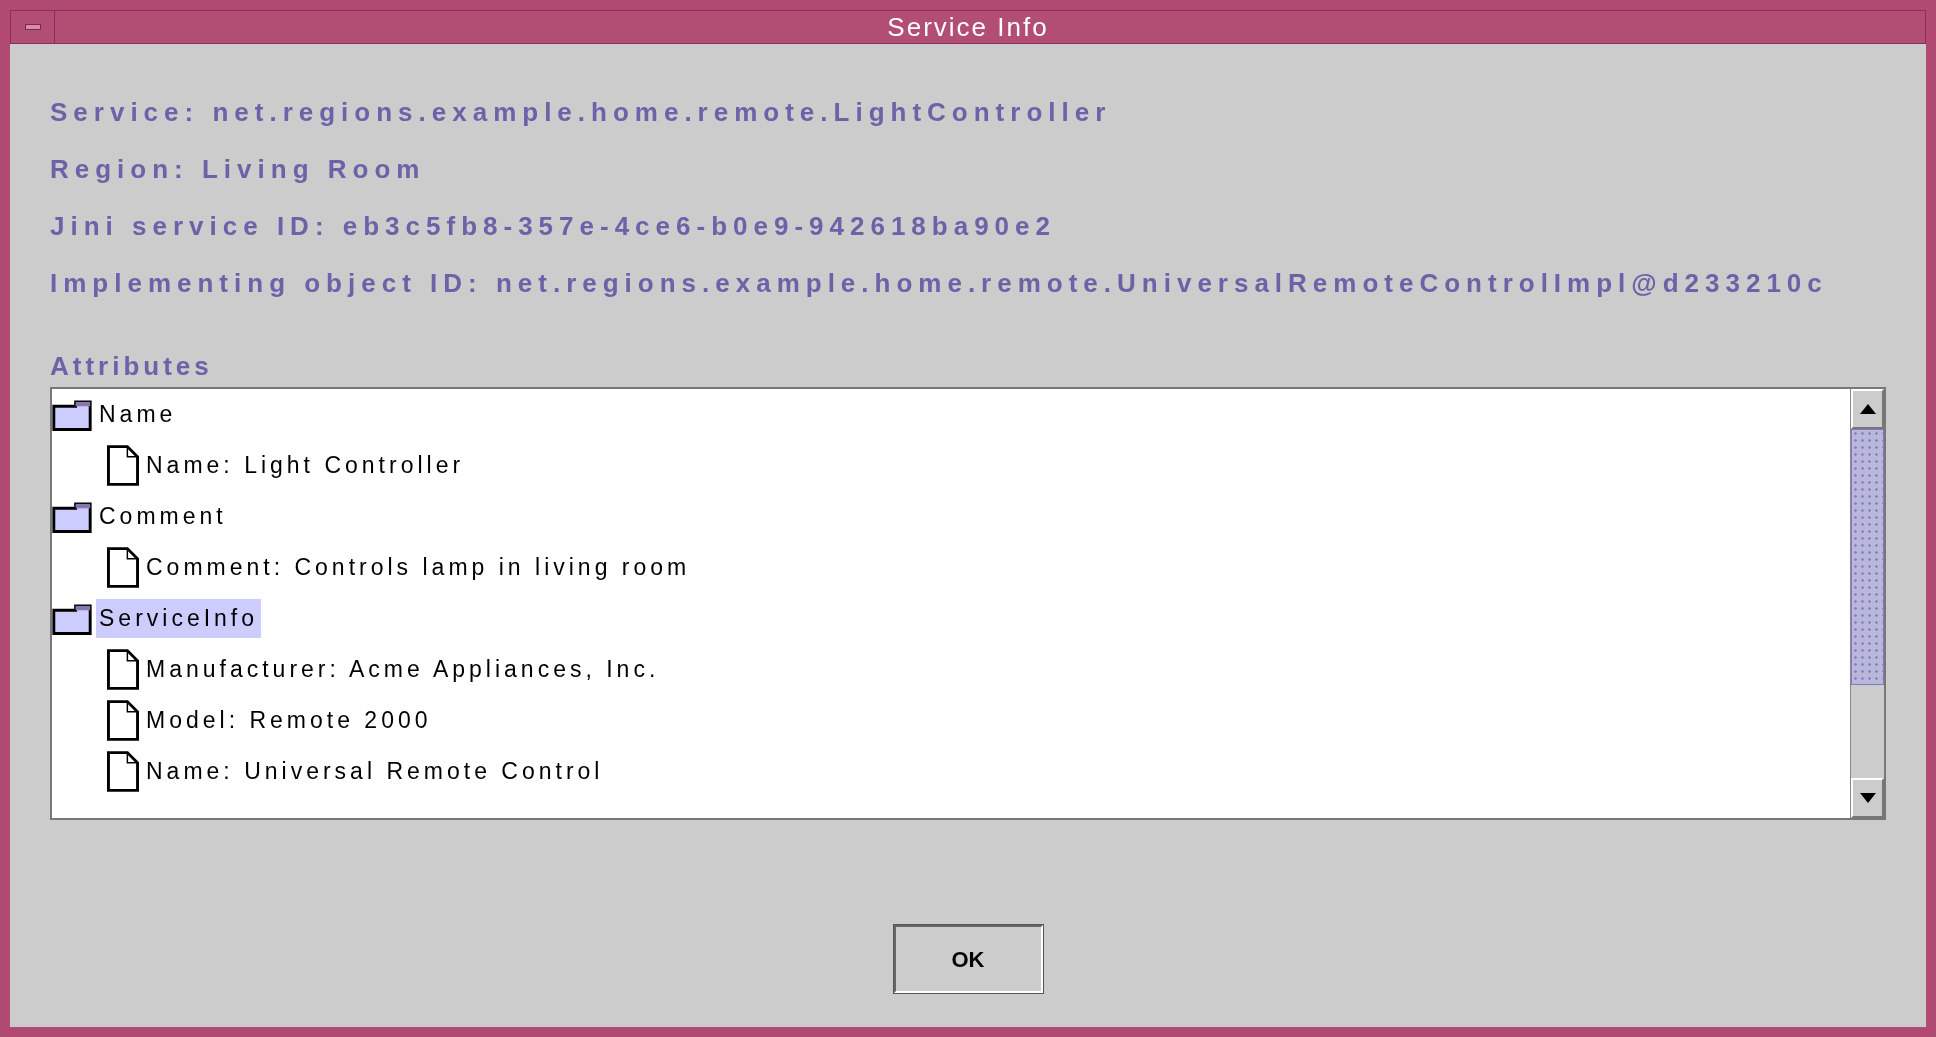 This screenshot has width=1936, height=1037. Describe the element at coordinates (132, 366) in the screenshot. I see `section-label: Attributes` at that location.